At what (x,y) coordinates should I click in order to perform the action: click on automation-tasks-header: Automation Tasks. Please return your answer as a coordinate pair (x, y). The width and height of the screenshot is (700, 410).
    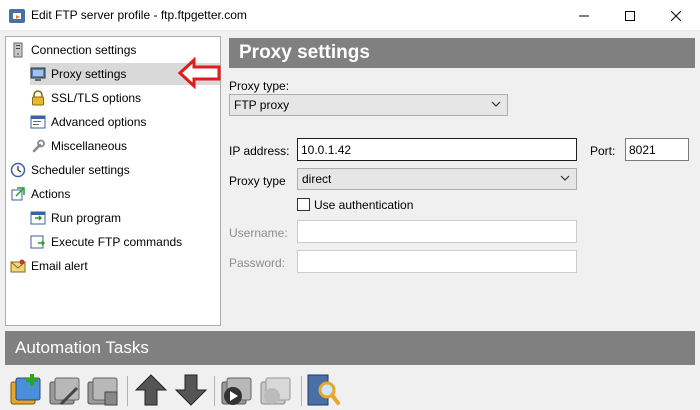
    Looking at the image, I should click on (350, 348).